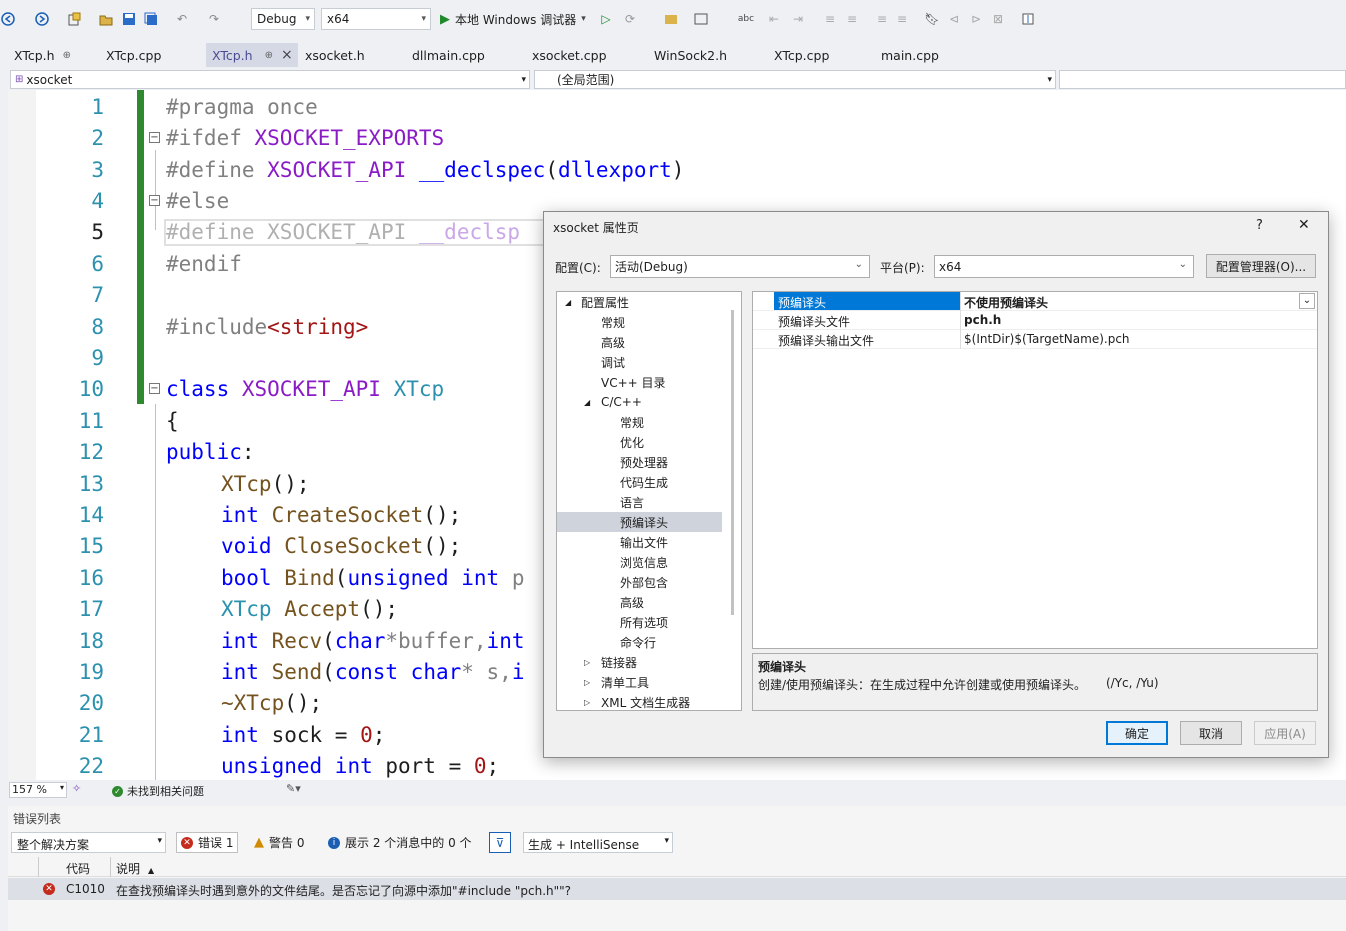  Describe the element at coordinates (270, 79) in the screenshot. I see `project-dropdown: ⊞ xsocket ▾` at that location.